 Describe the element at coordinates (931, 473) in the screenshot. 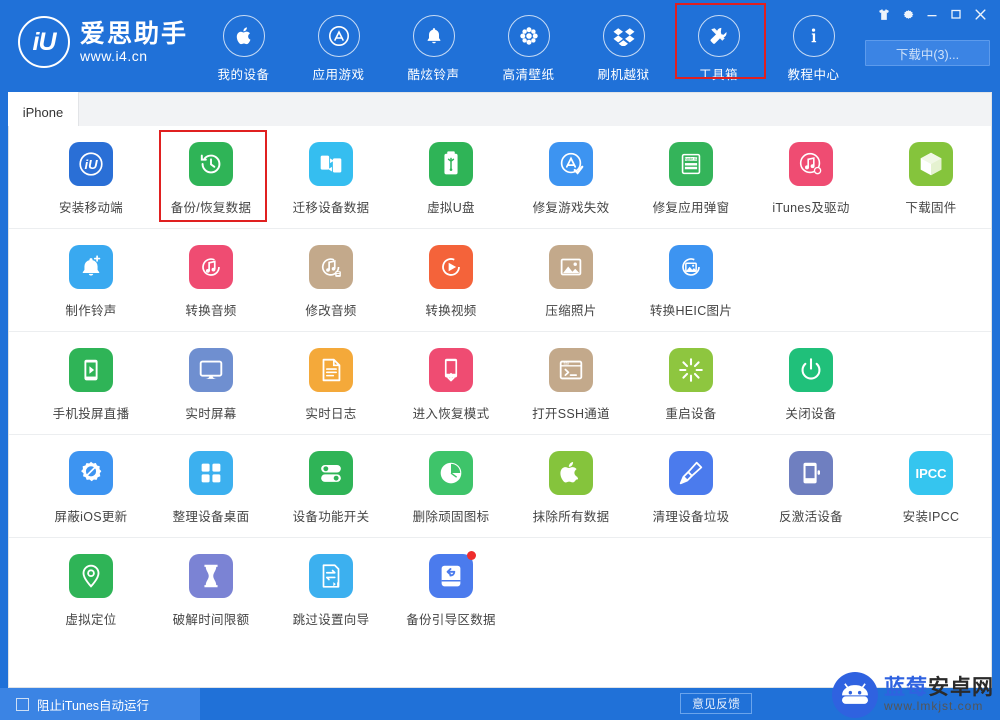

I see `install-ipcc-icon: IPCC` at that location.